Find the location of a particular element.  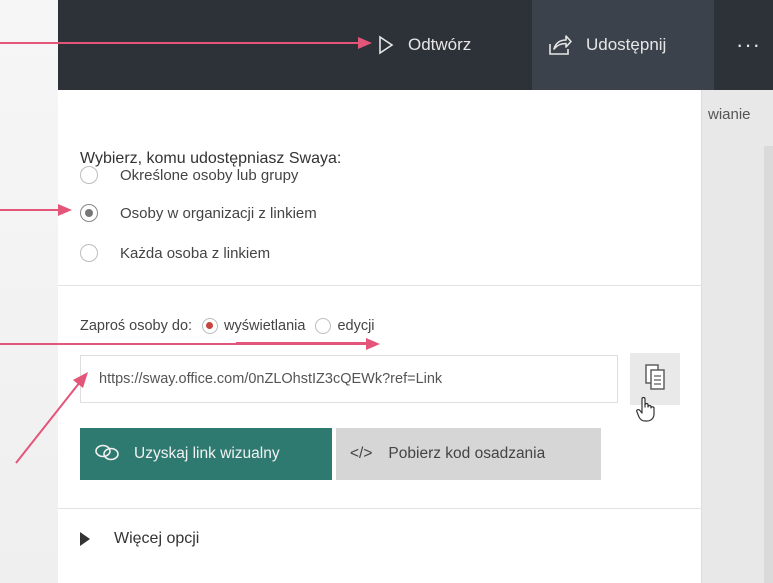

audience-option-anyone: Każda osoba z linkiem is located at coordinates (175, 253).